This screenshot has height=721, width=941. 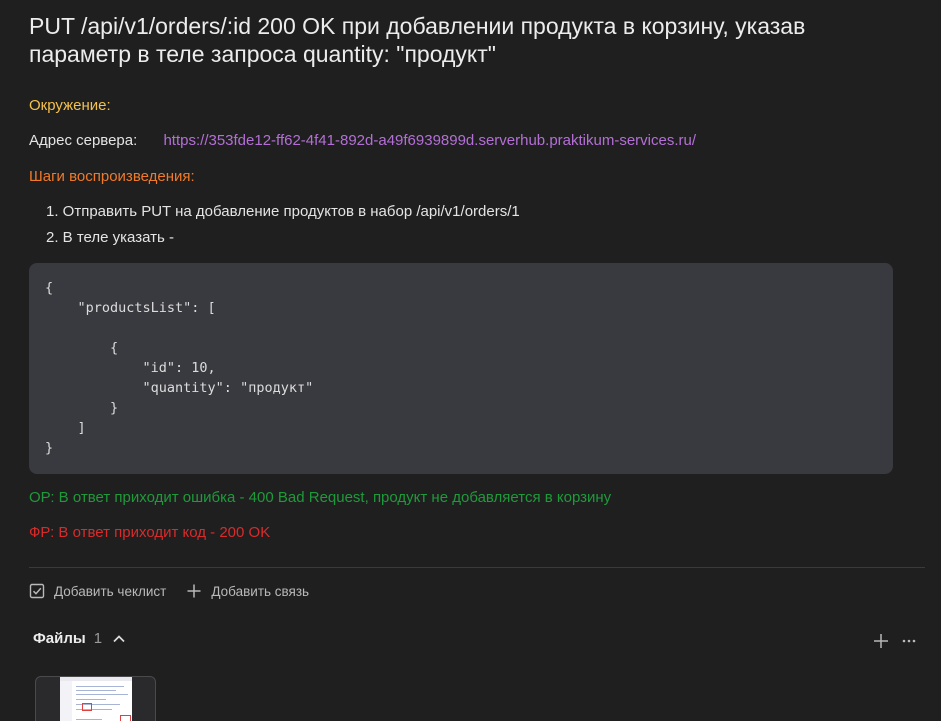 I want to click on files-section-header: Файлы 1, so click(x=79, y=638).